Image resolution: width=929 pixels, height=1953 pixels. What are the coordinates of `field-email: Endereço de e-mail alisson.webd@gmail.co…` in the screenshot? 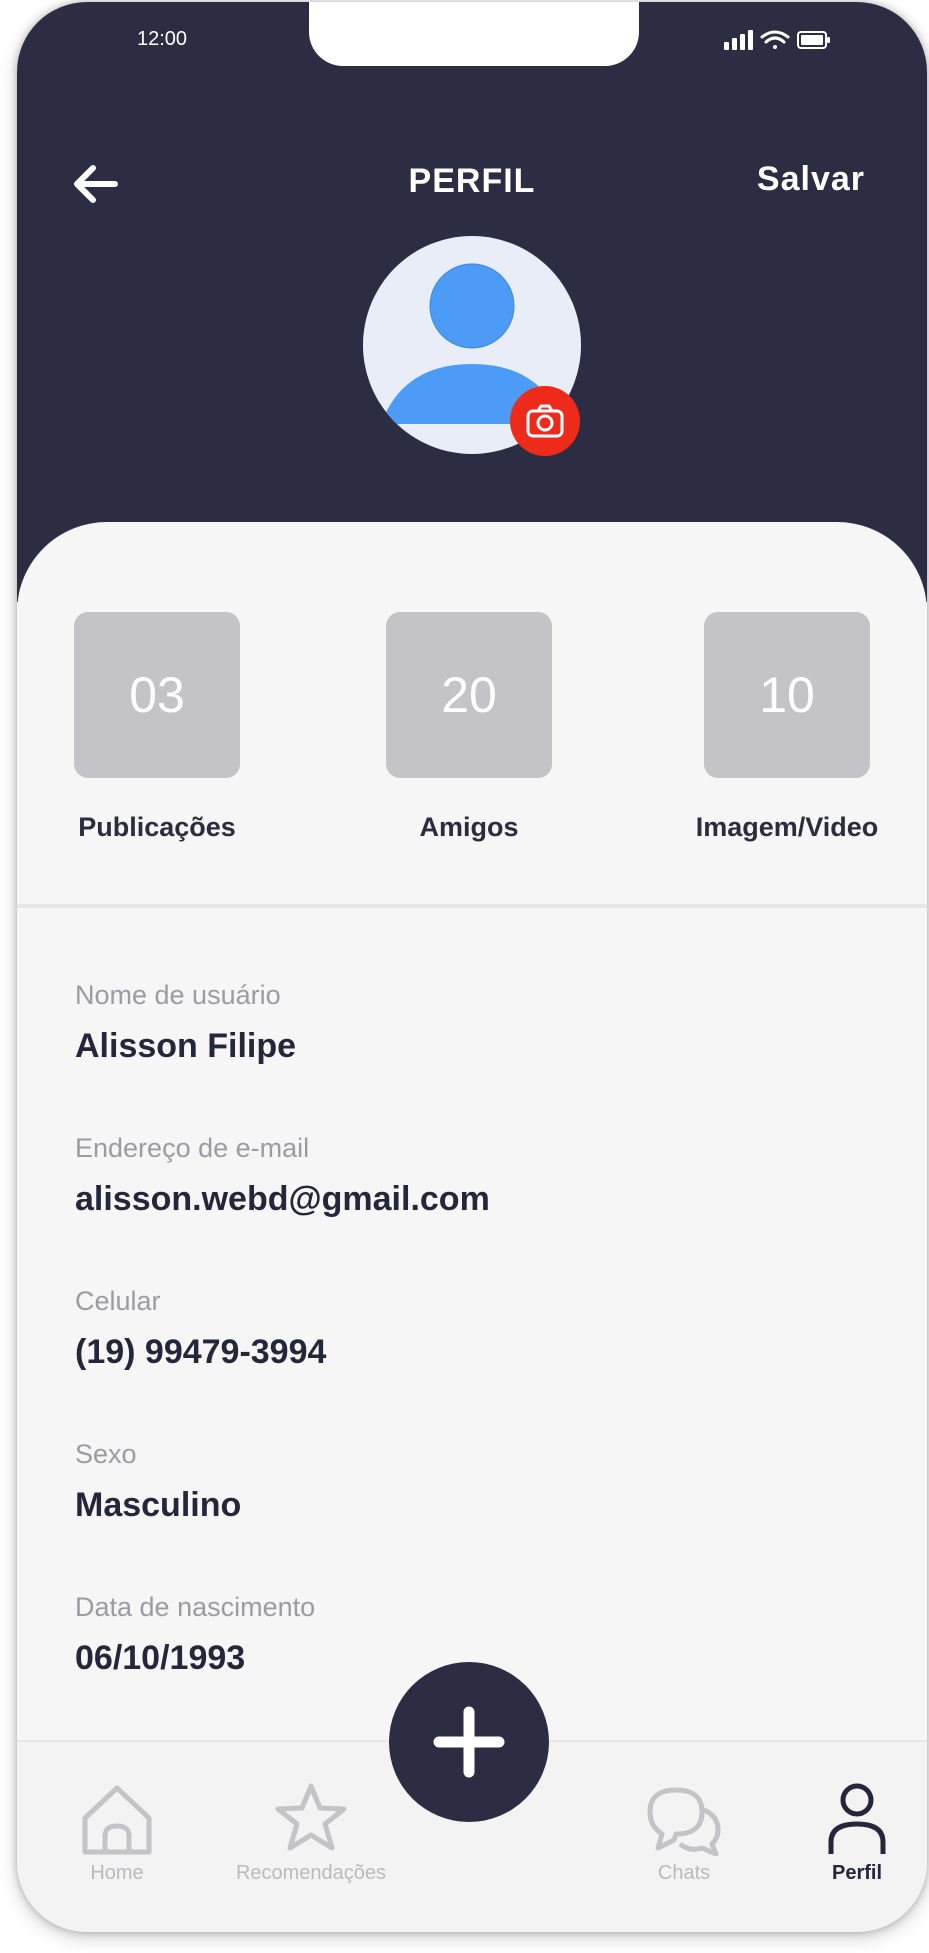 It's located at (282, 1176).